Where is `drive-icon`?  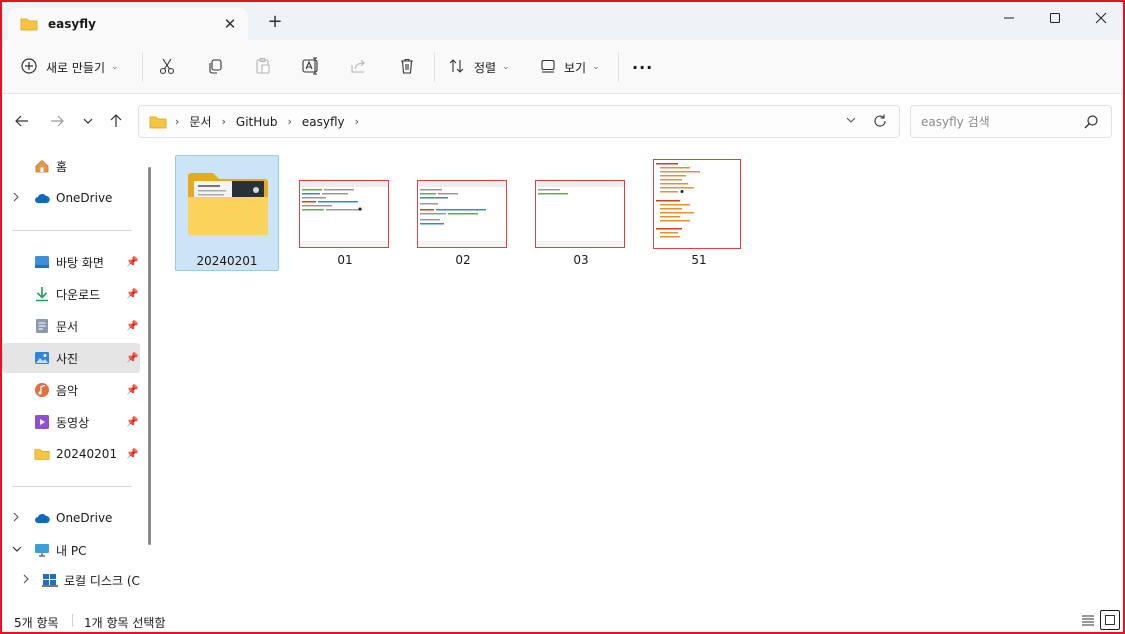 drive-icon is located at coordinates (50, 580).